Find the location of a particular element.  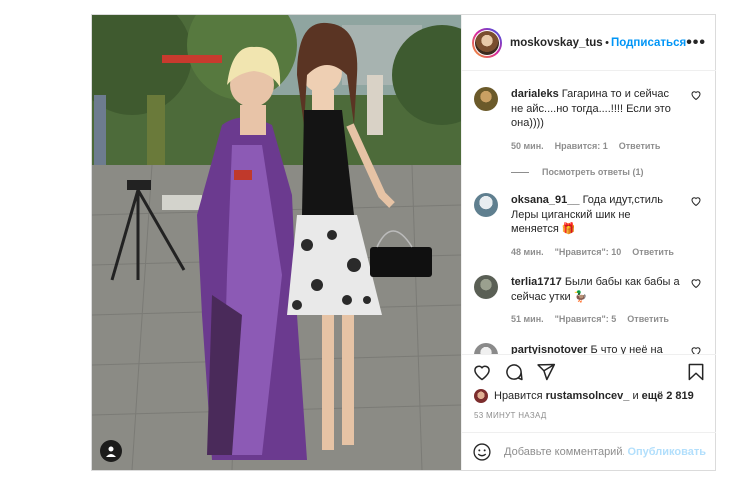

comment-username: oksana_91__ is located at coordinates (545, 200).